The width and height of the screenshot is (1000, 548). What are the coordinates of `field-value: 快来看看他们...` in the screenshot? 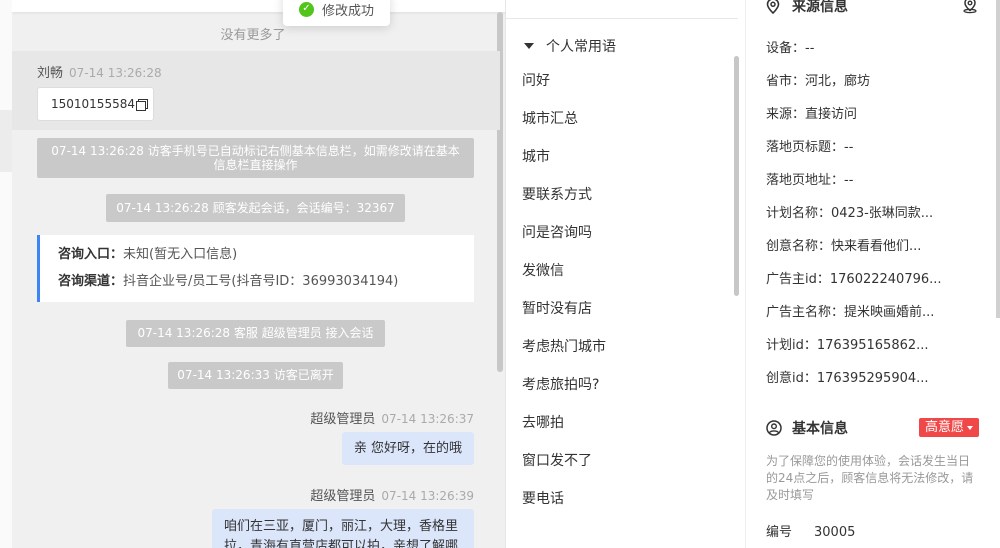 It's located at (876, 246).